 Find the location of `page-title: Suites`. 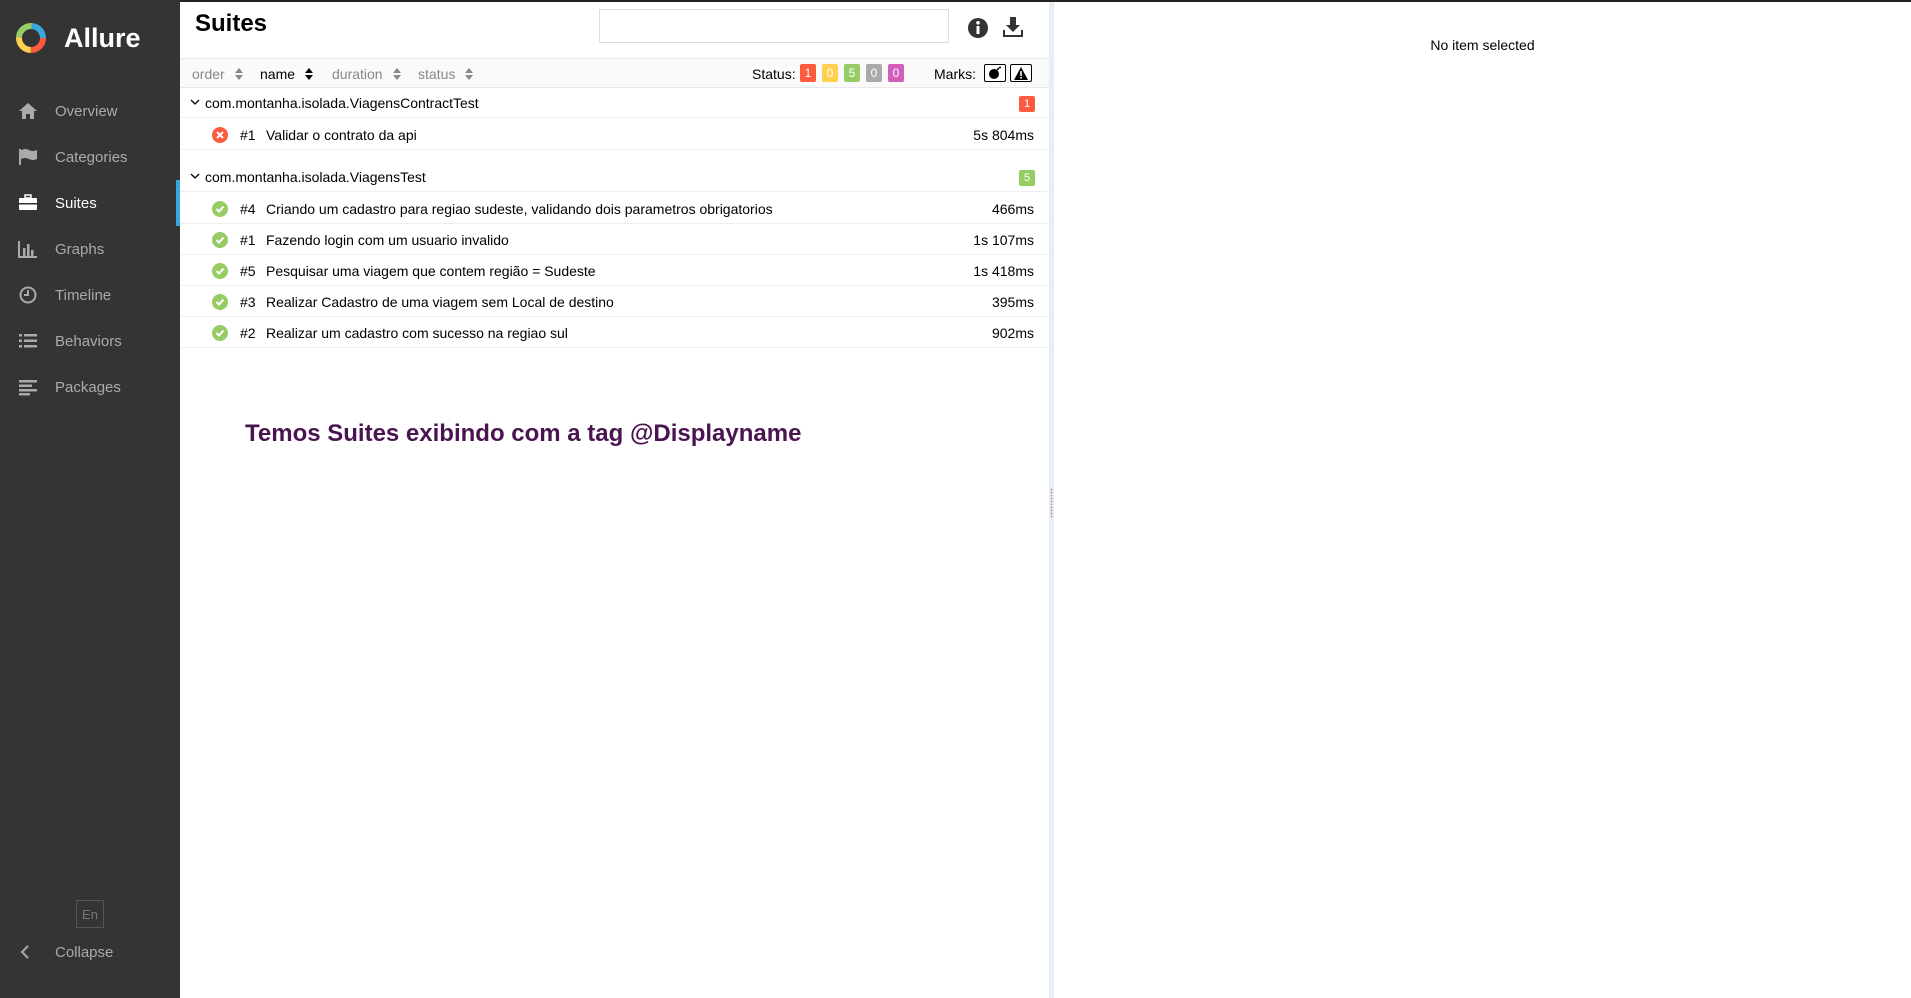

page-title: Suites is located at coordinates (231, 23).